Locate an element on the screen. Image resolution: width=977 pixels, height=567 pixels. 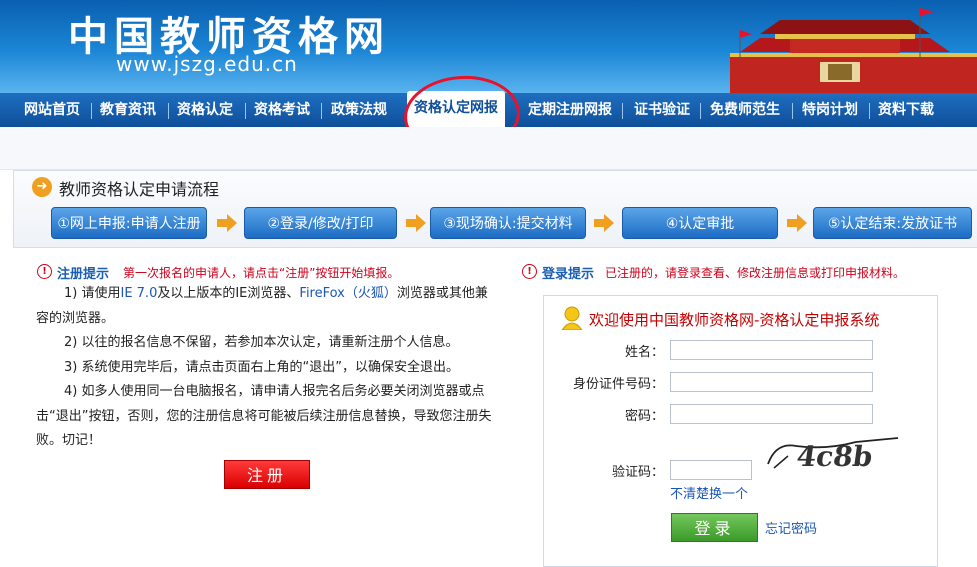
process-step-5: ⑤认定结束:发放证书 is located at coordinates (892, 223).